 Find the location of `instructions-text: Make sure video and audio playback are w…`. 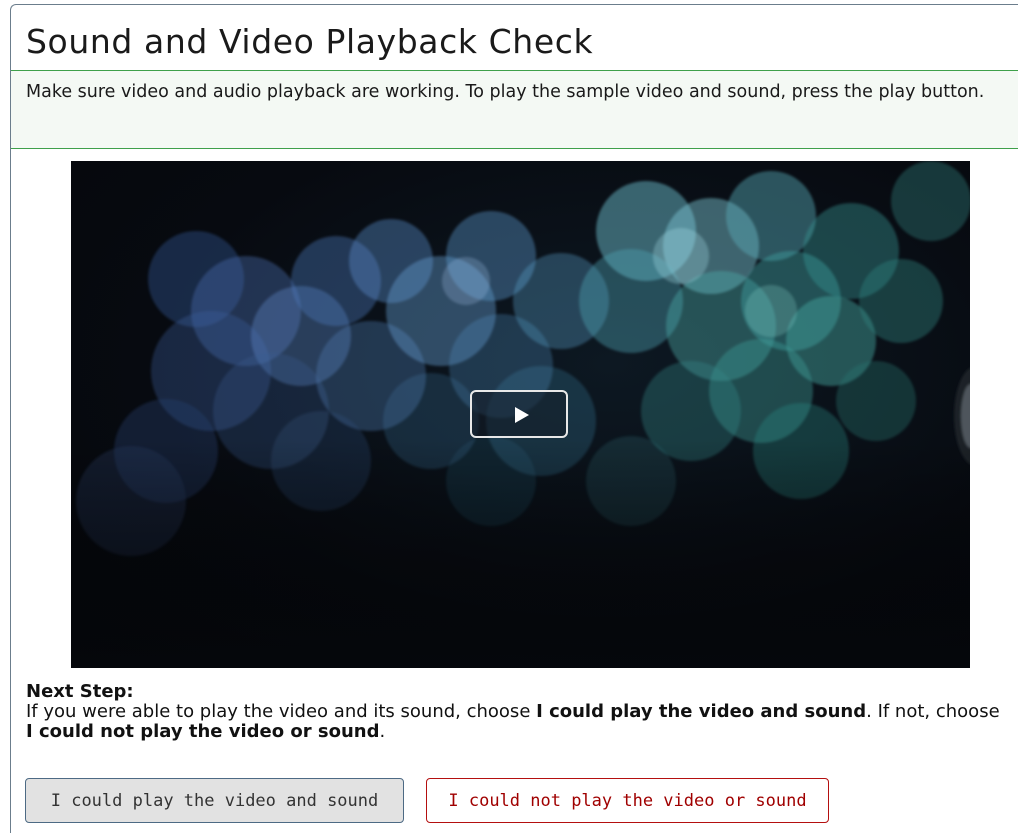

instructions-text: Make sure video and audio playback are w… is located at coordinates (505, 92).